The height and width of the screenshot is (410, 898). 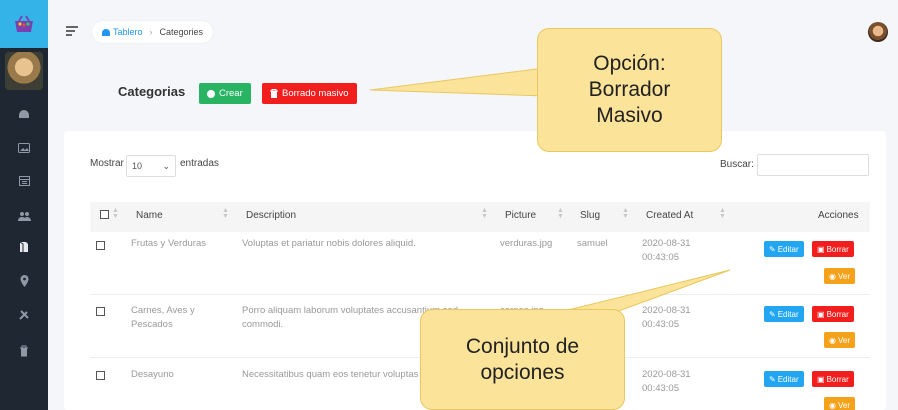 What do you see at coordinates (457, 82) in the screenshot?
I see `top-callout-pointer` at bounding box center [457, 82].